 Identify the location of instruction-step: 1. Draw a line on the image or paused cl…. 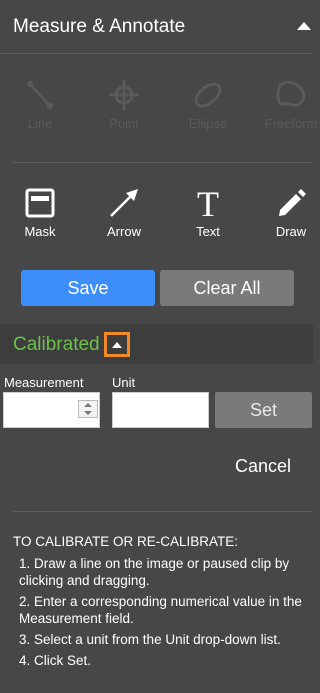
(154, 572).